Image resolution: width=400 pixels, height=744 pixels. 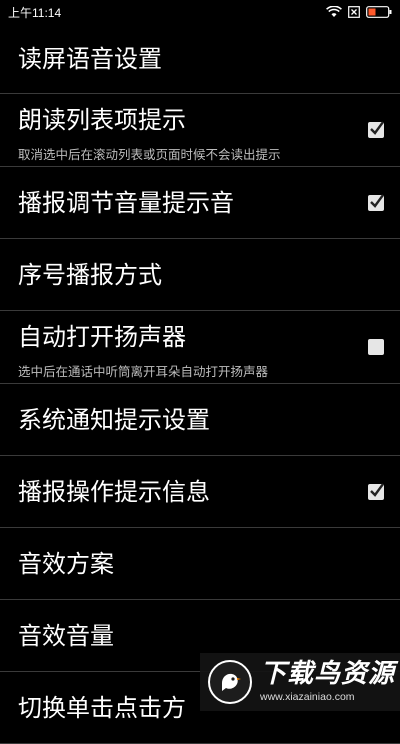 I want to click on setting-summary: 取消选中后在滚动列表或页面时候不会读出提示, so click(x=149, y=154).